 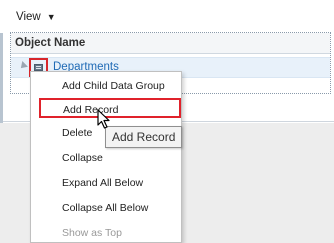 What do you see at coordinates (106, 208) in the screenshot?
I see `menu-item-collapse-all-below: Collapse All Below` at bounding box center [106, 208].